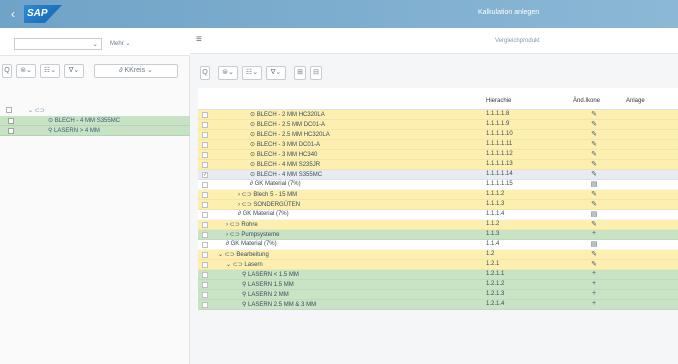  Describe the element at coordinates (136, 71) in the screenshot. I see `cost-center-menu-button: ∂ KKreis ⌄` at that location.